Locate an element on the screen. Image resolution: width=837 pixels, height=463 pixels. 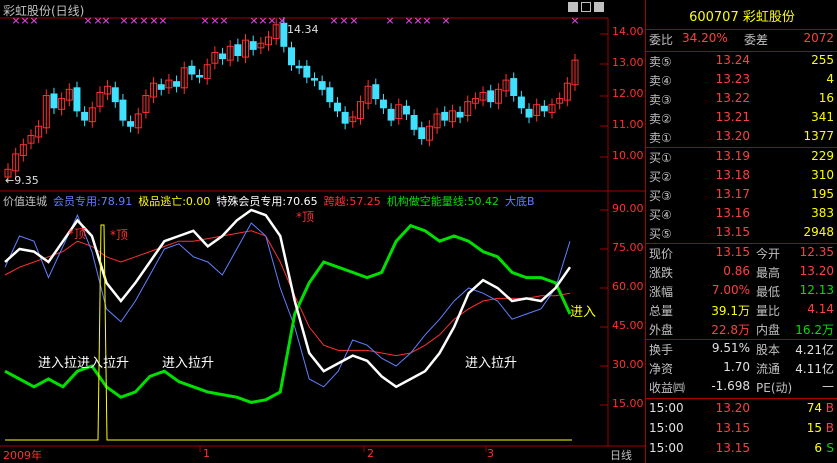
indicator-axis-tick: 60.00 is located at coordinates (628, 286).